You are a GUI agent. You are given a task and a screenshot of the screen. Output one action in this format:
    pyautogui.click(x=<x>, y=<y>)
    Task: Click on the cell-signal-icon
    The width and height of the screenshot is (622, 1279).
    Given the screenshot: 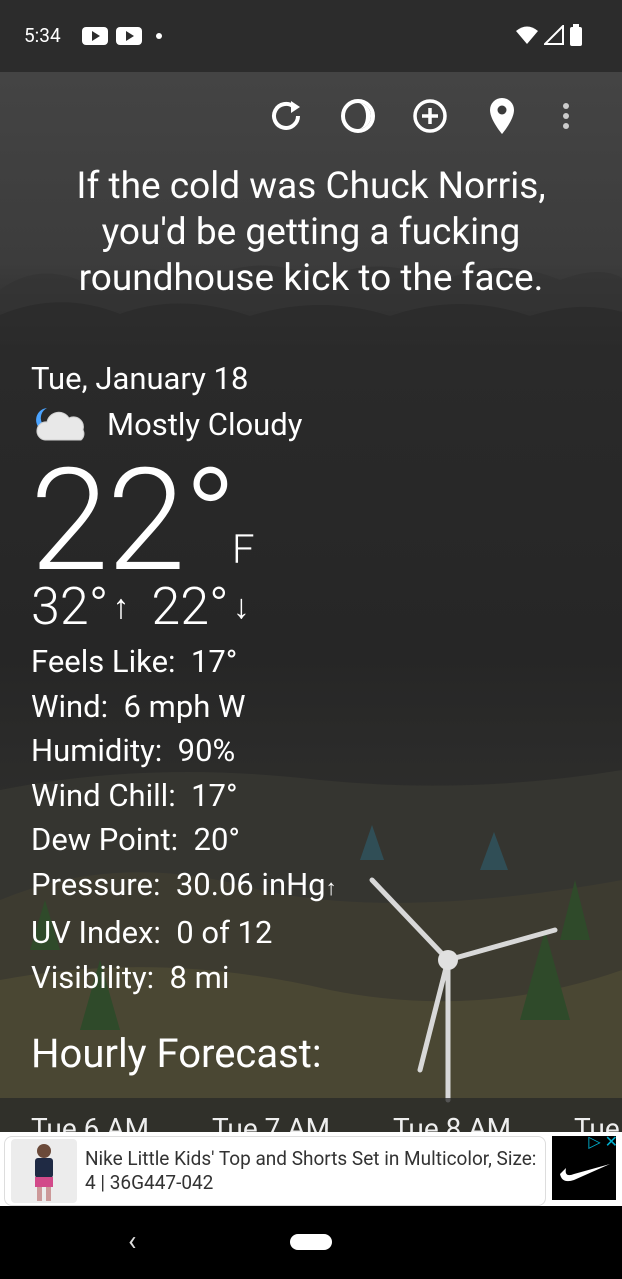 What is the action you would take?
    pyautogui.click(x=554, y=35)
    